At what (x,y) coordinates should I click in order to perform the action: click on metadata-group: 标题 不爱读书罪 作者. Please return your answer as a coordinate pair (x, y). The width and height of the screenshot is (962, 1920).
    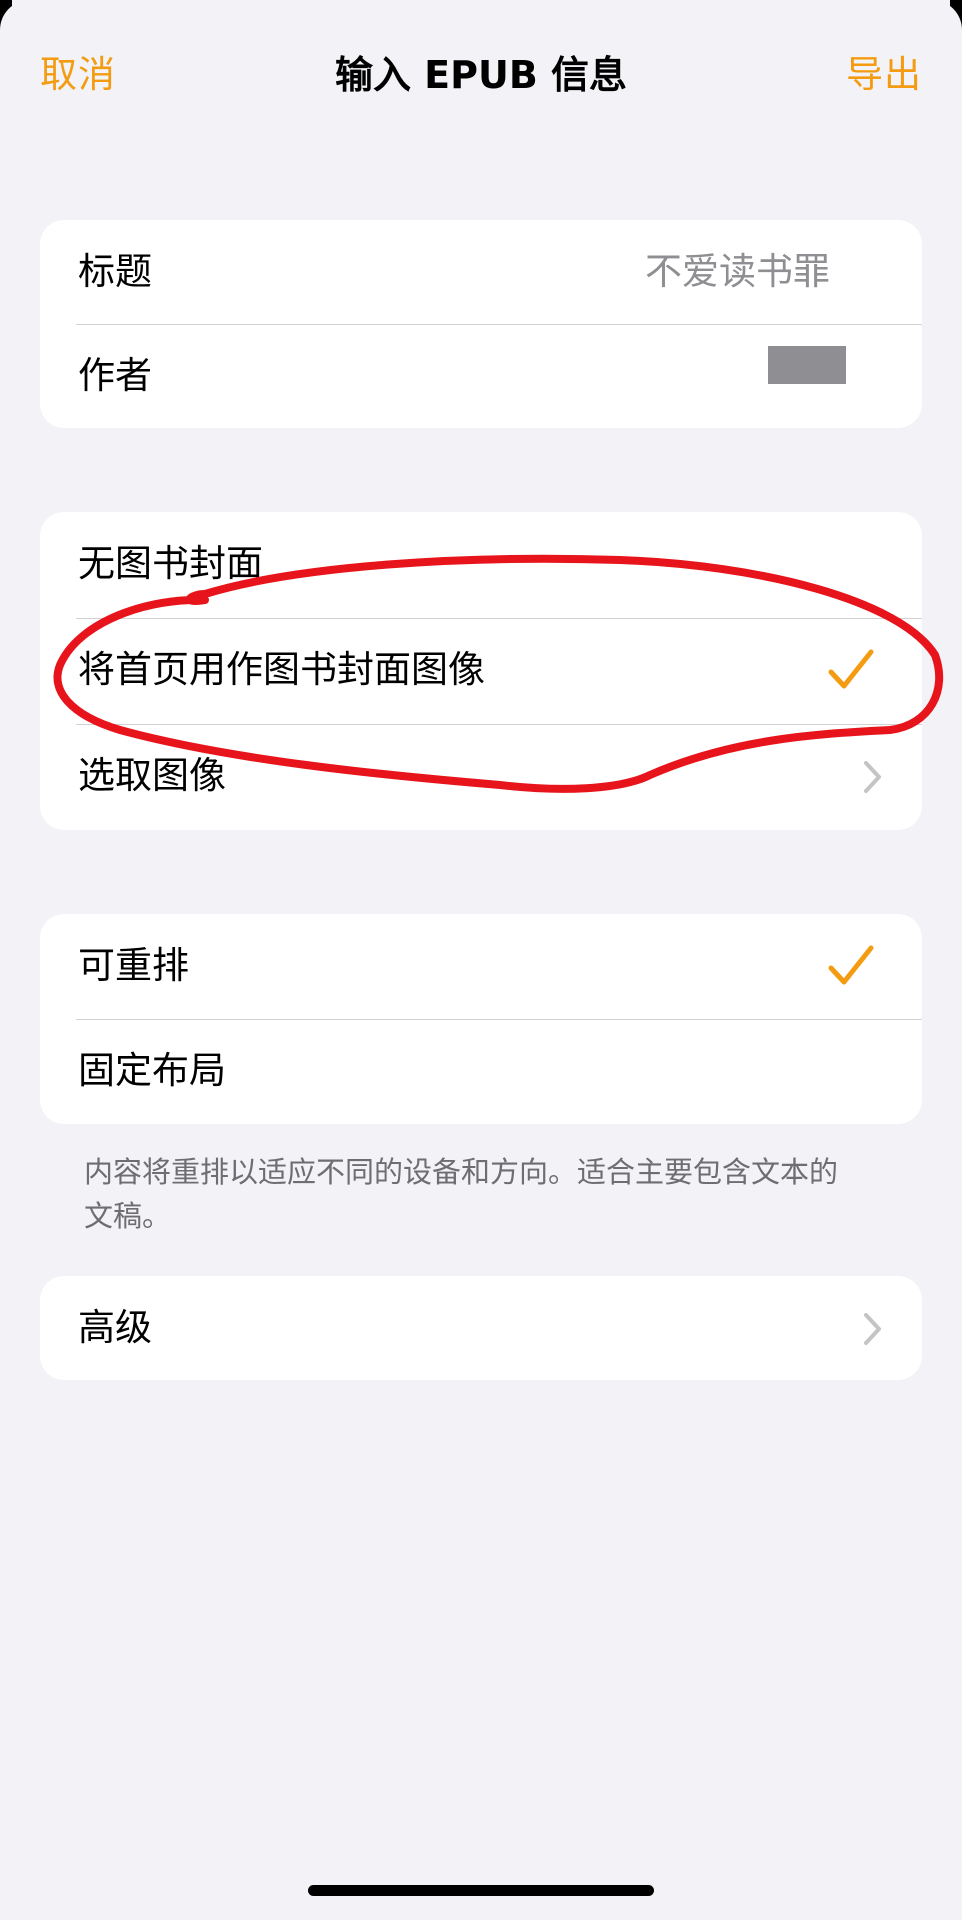
    Looking at the image, I should click on (481, 324).